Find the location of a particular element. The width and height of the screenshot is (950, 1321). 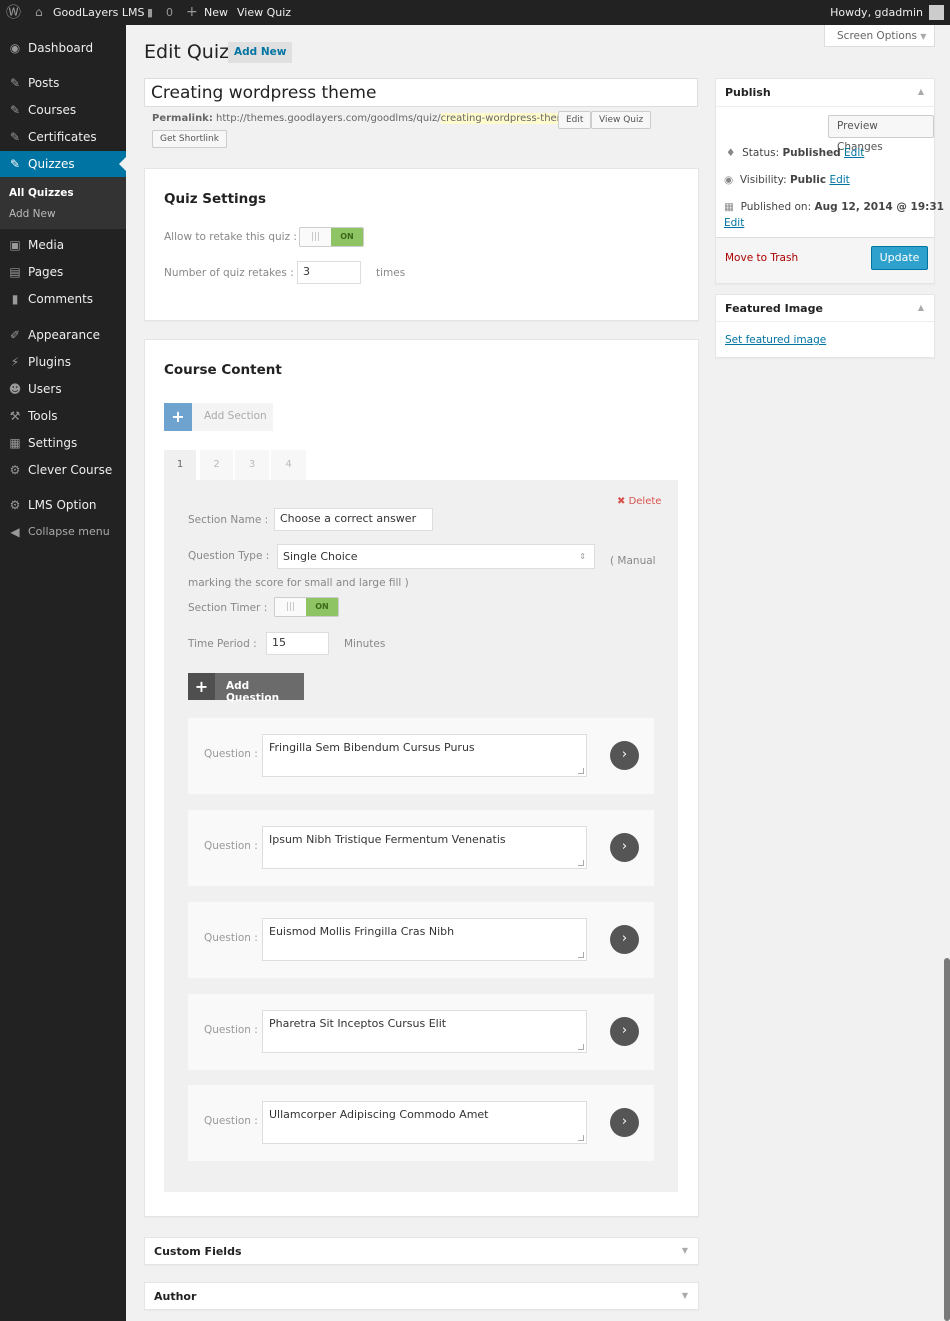

scrollbar-thumb is located at coordinates (947, 1139).